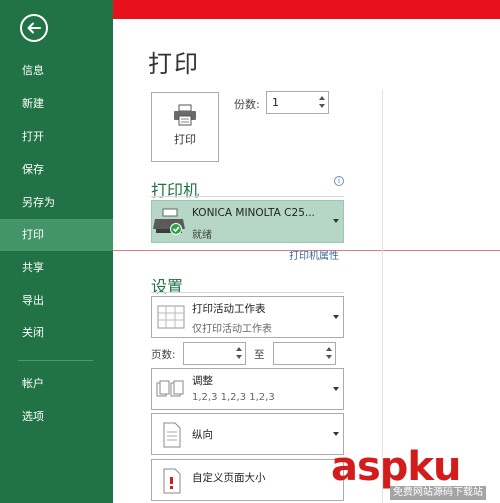  Describe the element at coordinates (259, 355) in the screenshot. I see `to-label: 至` at that location.